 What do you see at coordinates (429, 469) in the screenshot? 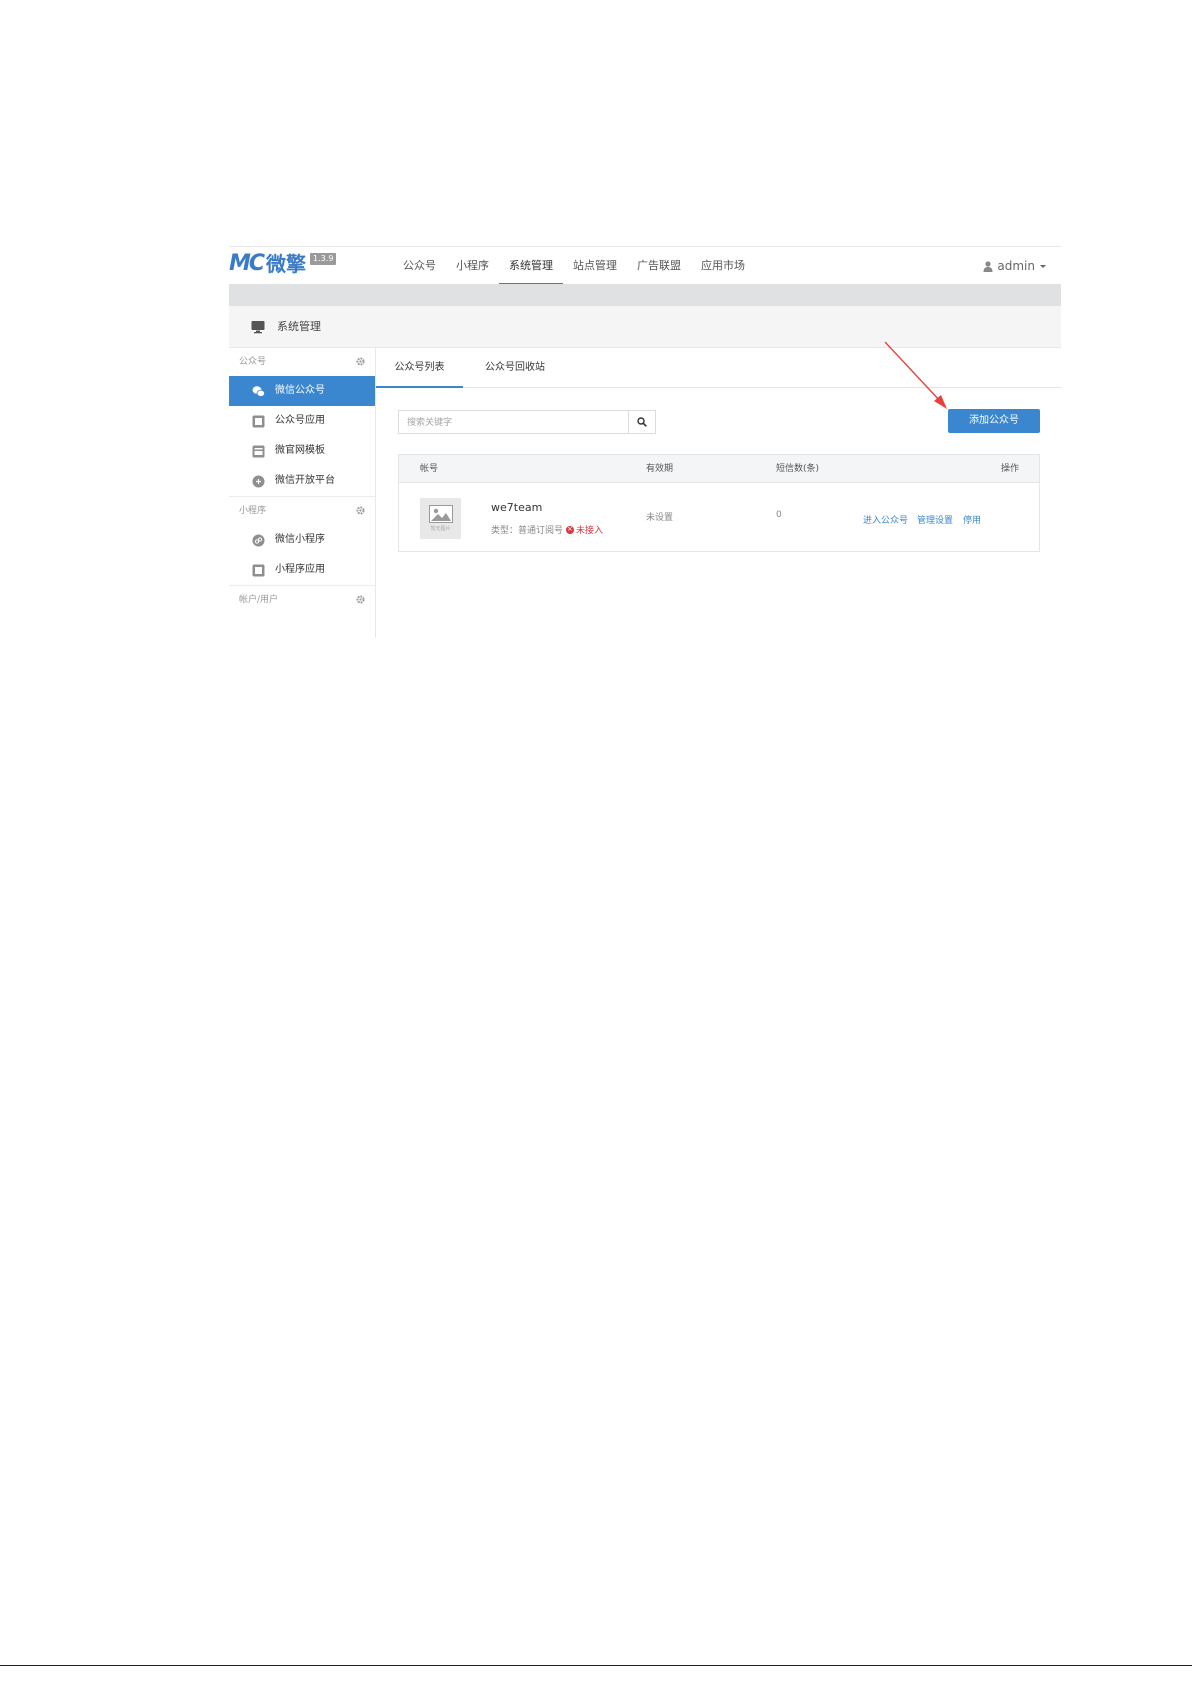
I see `column-header-account: 帐号` at bounding box center [429, 469].